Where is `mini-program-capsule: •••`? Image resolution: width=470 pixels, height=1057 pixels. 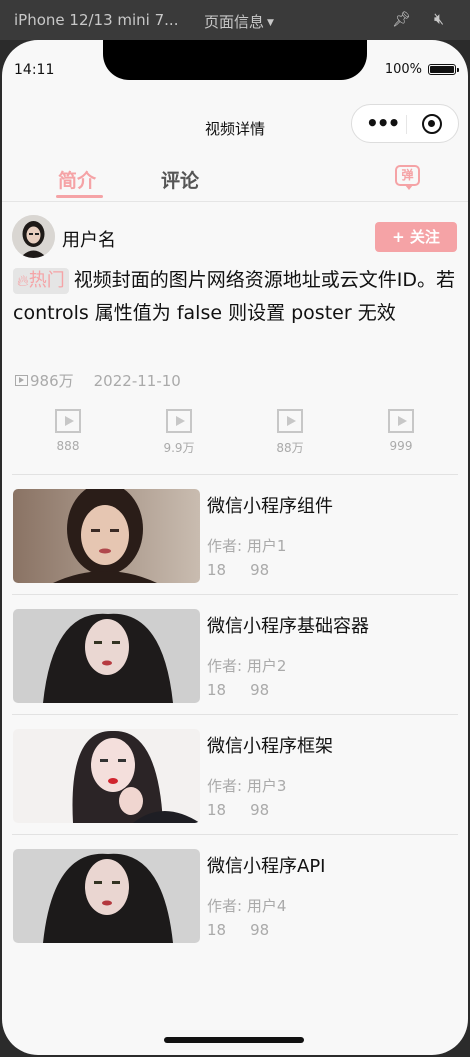 mini-program-capsule: ••• is located at coordinates (405, 123).